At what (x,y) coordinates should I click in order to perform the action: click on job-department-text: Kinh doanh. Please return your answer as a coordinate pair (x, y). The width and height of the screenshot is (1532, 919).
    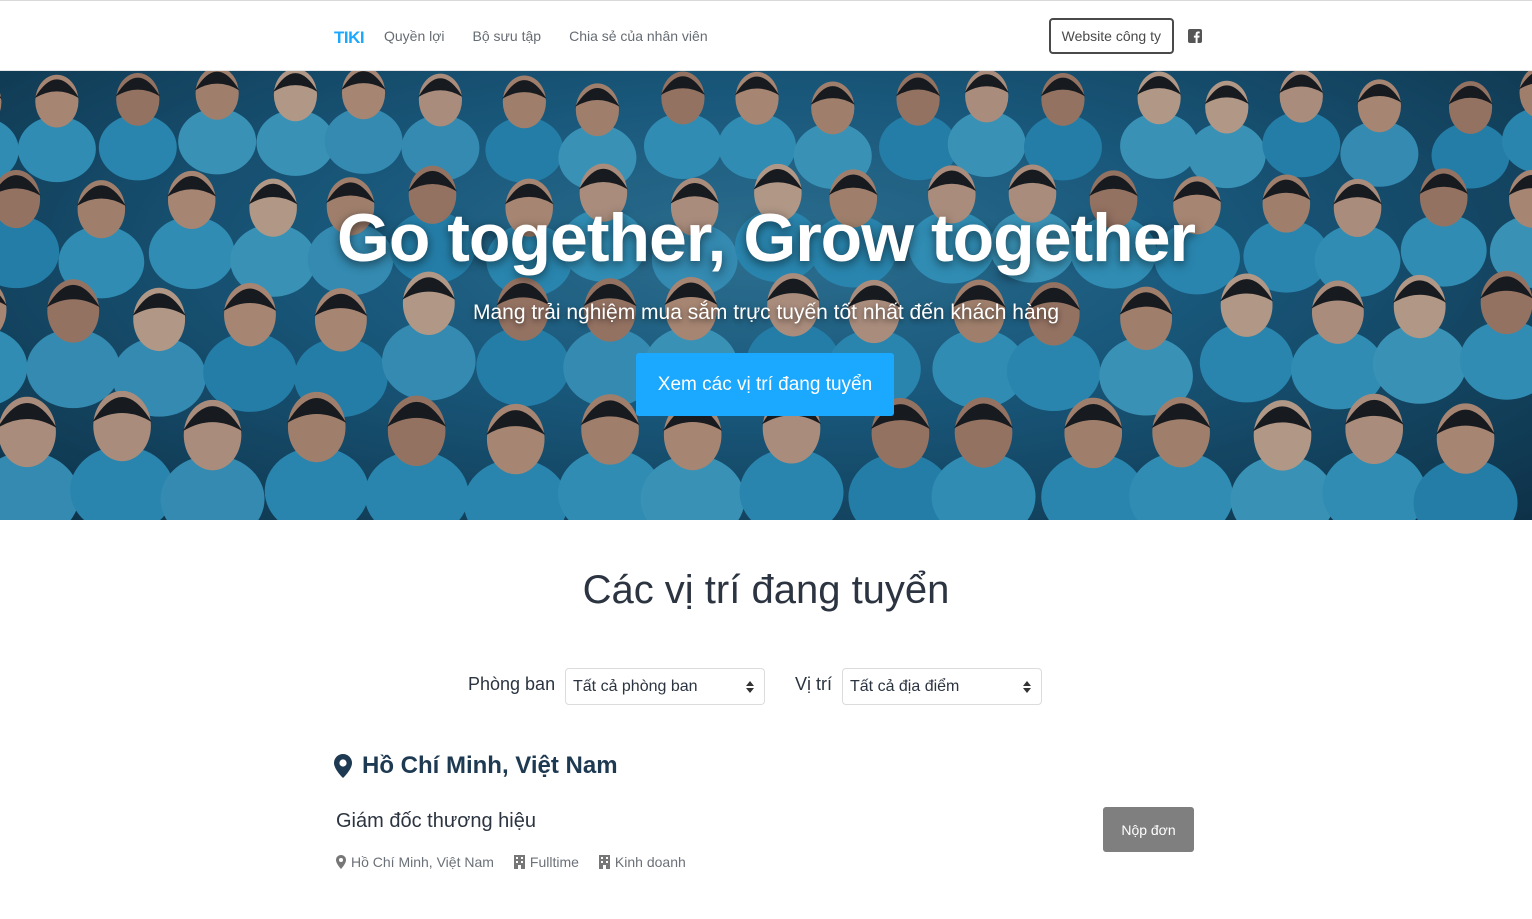
    Looking at the image, I should click on (650, 862).